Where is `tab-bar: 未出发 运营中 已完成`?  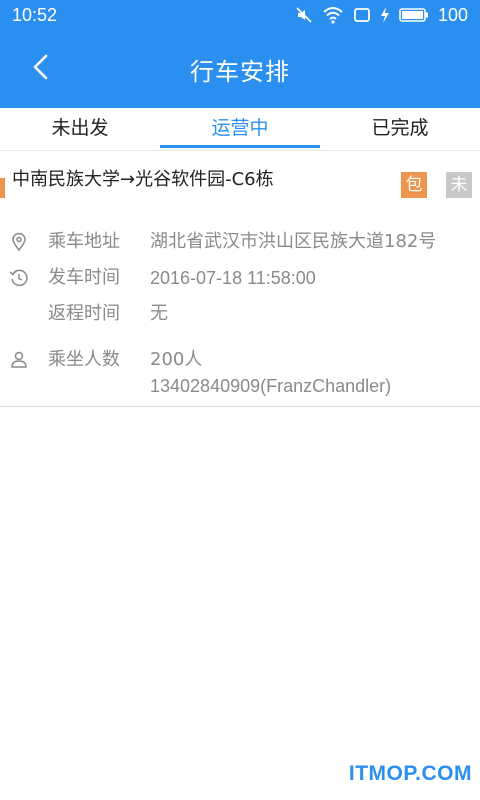
tab-bar: 未出发 运营中 已完成 is located at coordinates (240, 129).